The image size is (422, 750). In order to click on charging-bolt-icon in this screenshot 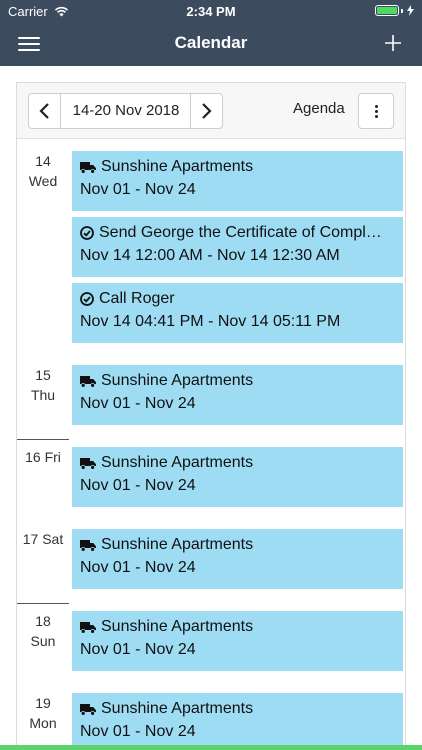, I will do `click(410, 10)`.